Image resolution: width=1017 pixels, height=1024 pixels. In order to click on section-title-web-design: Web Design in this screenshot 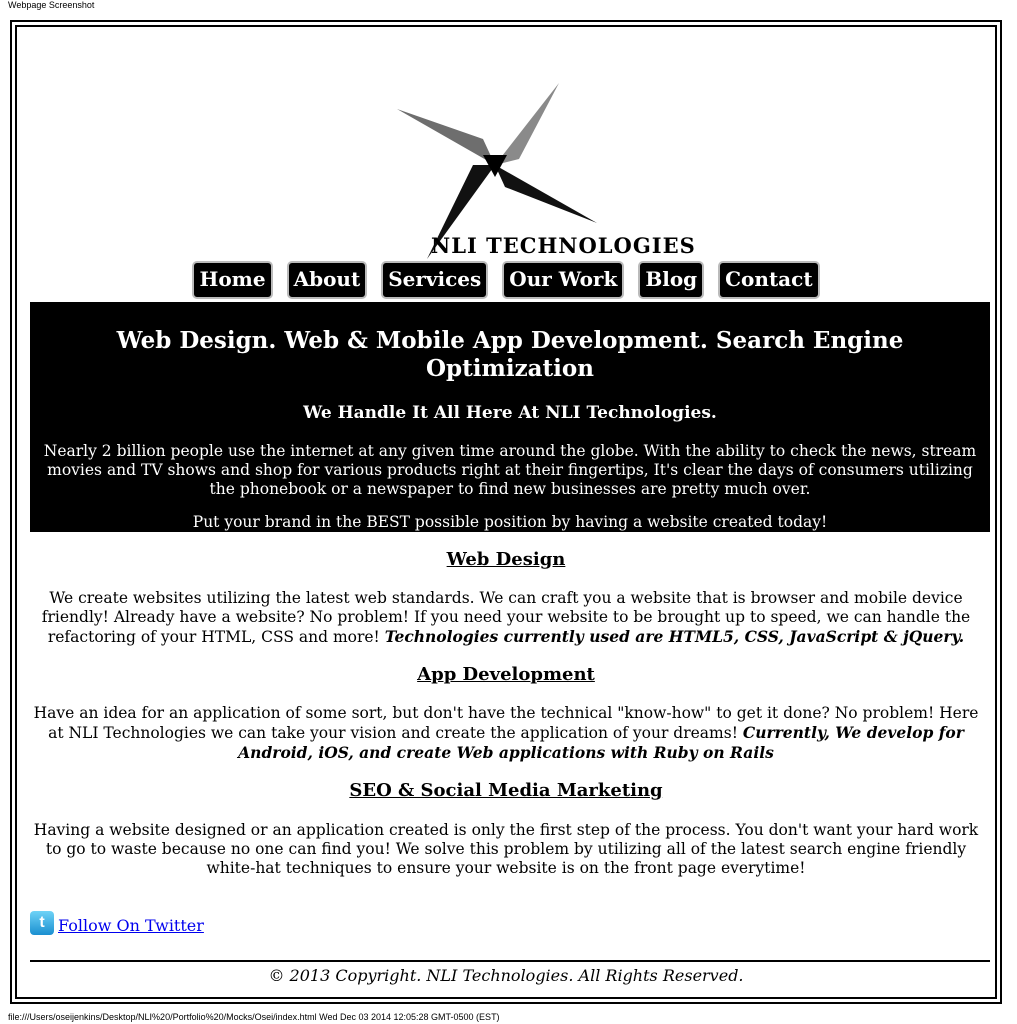, I will do `click(506, 559)`.